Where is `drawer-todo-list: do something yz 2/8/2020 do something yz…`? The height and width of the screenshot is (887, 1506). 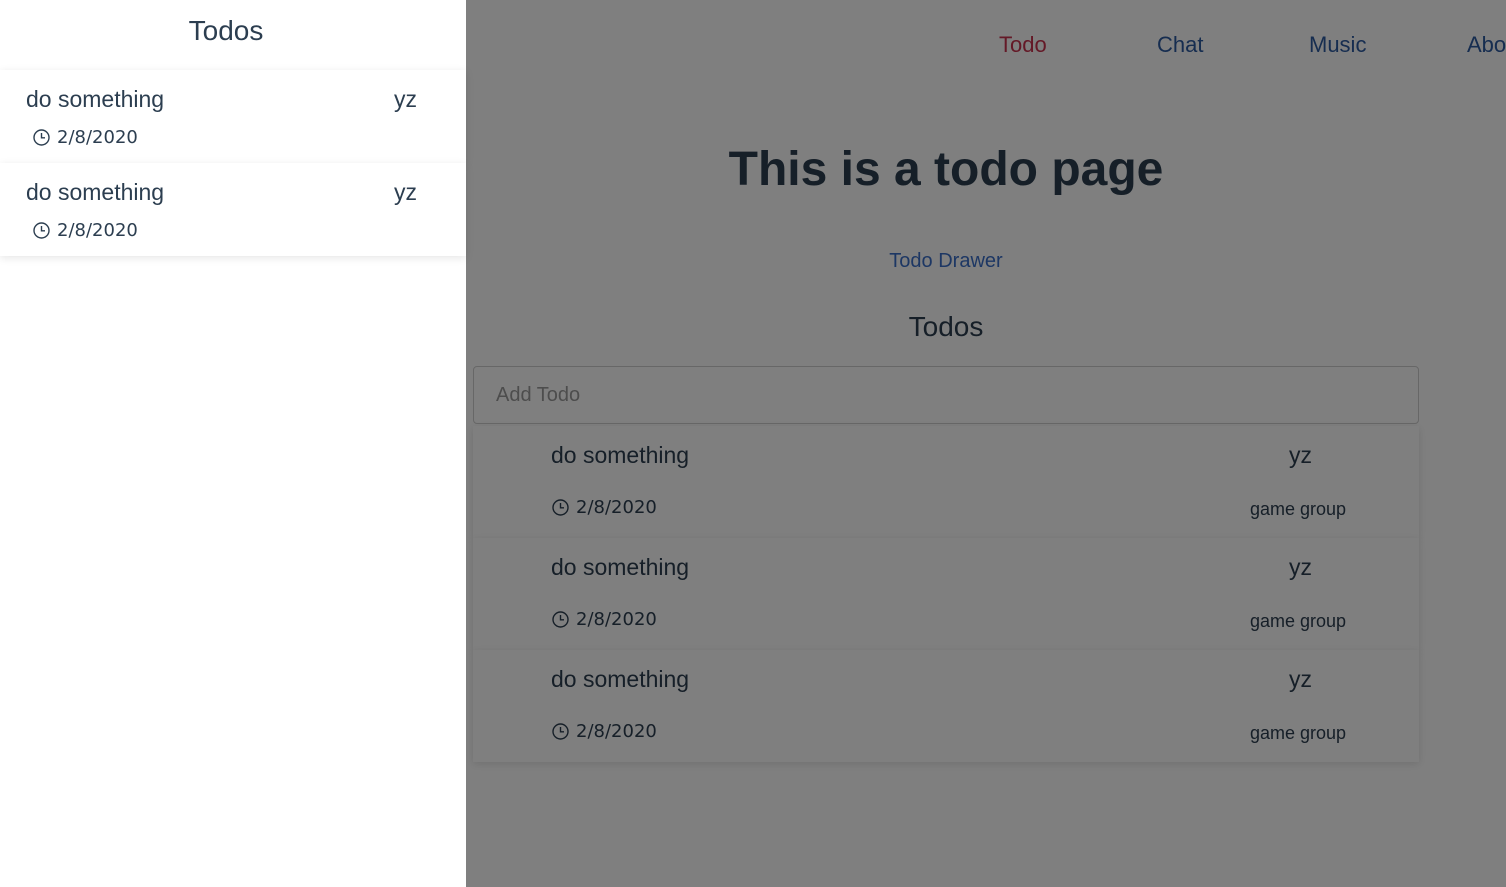 drawer-todo-list: do something yz 2/8/2020 do something yz… is located at coordinates (233, 163).